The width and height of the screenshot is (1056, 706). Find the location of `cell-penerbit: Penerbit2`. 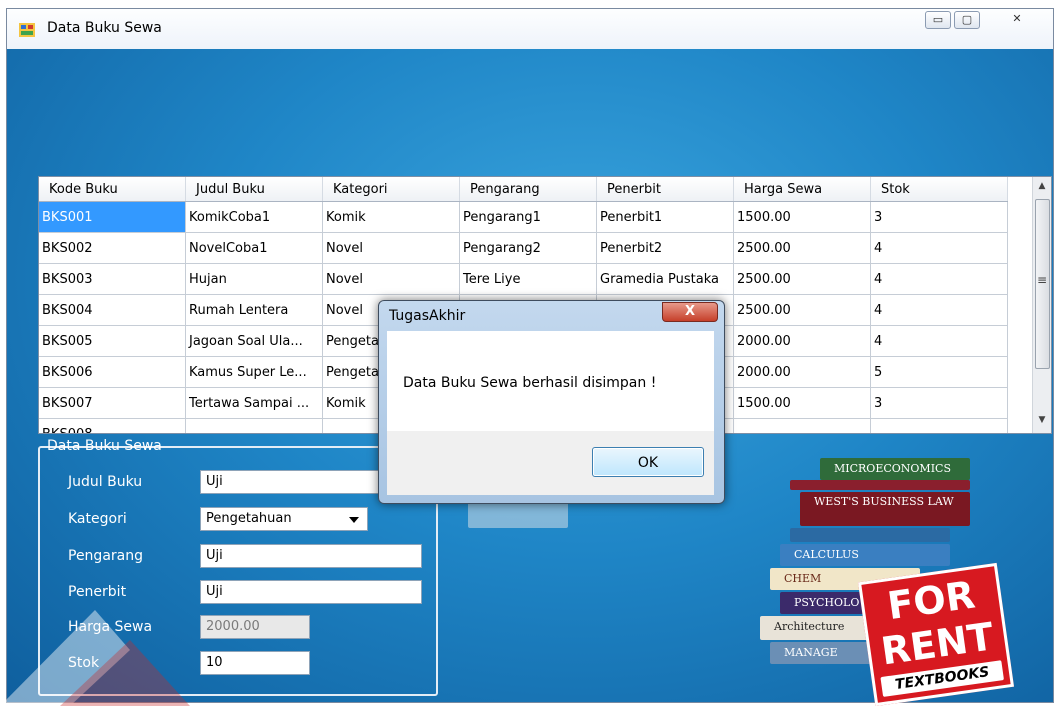

cell-penerbit: Penerbit2 is located at coordinates (665, 248).